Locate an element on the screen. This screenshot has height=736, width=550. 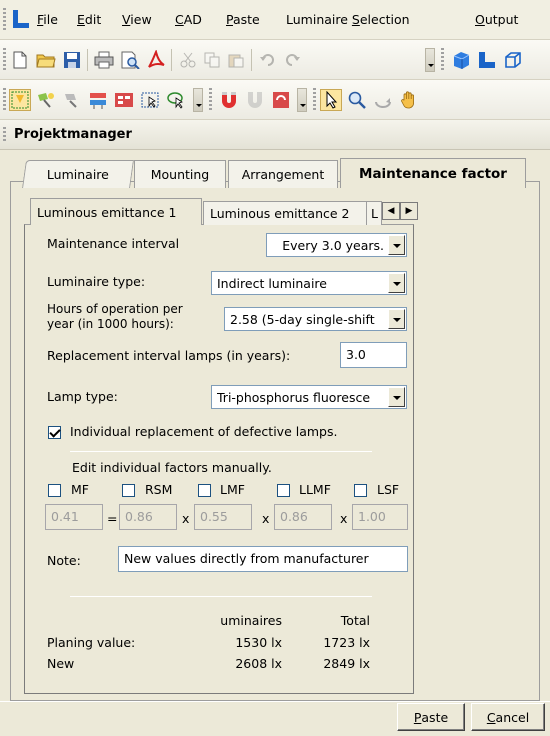
tab-luminous-emittance-2: Luminous emittance 2 is located at coordinates (285, 213).